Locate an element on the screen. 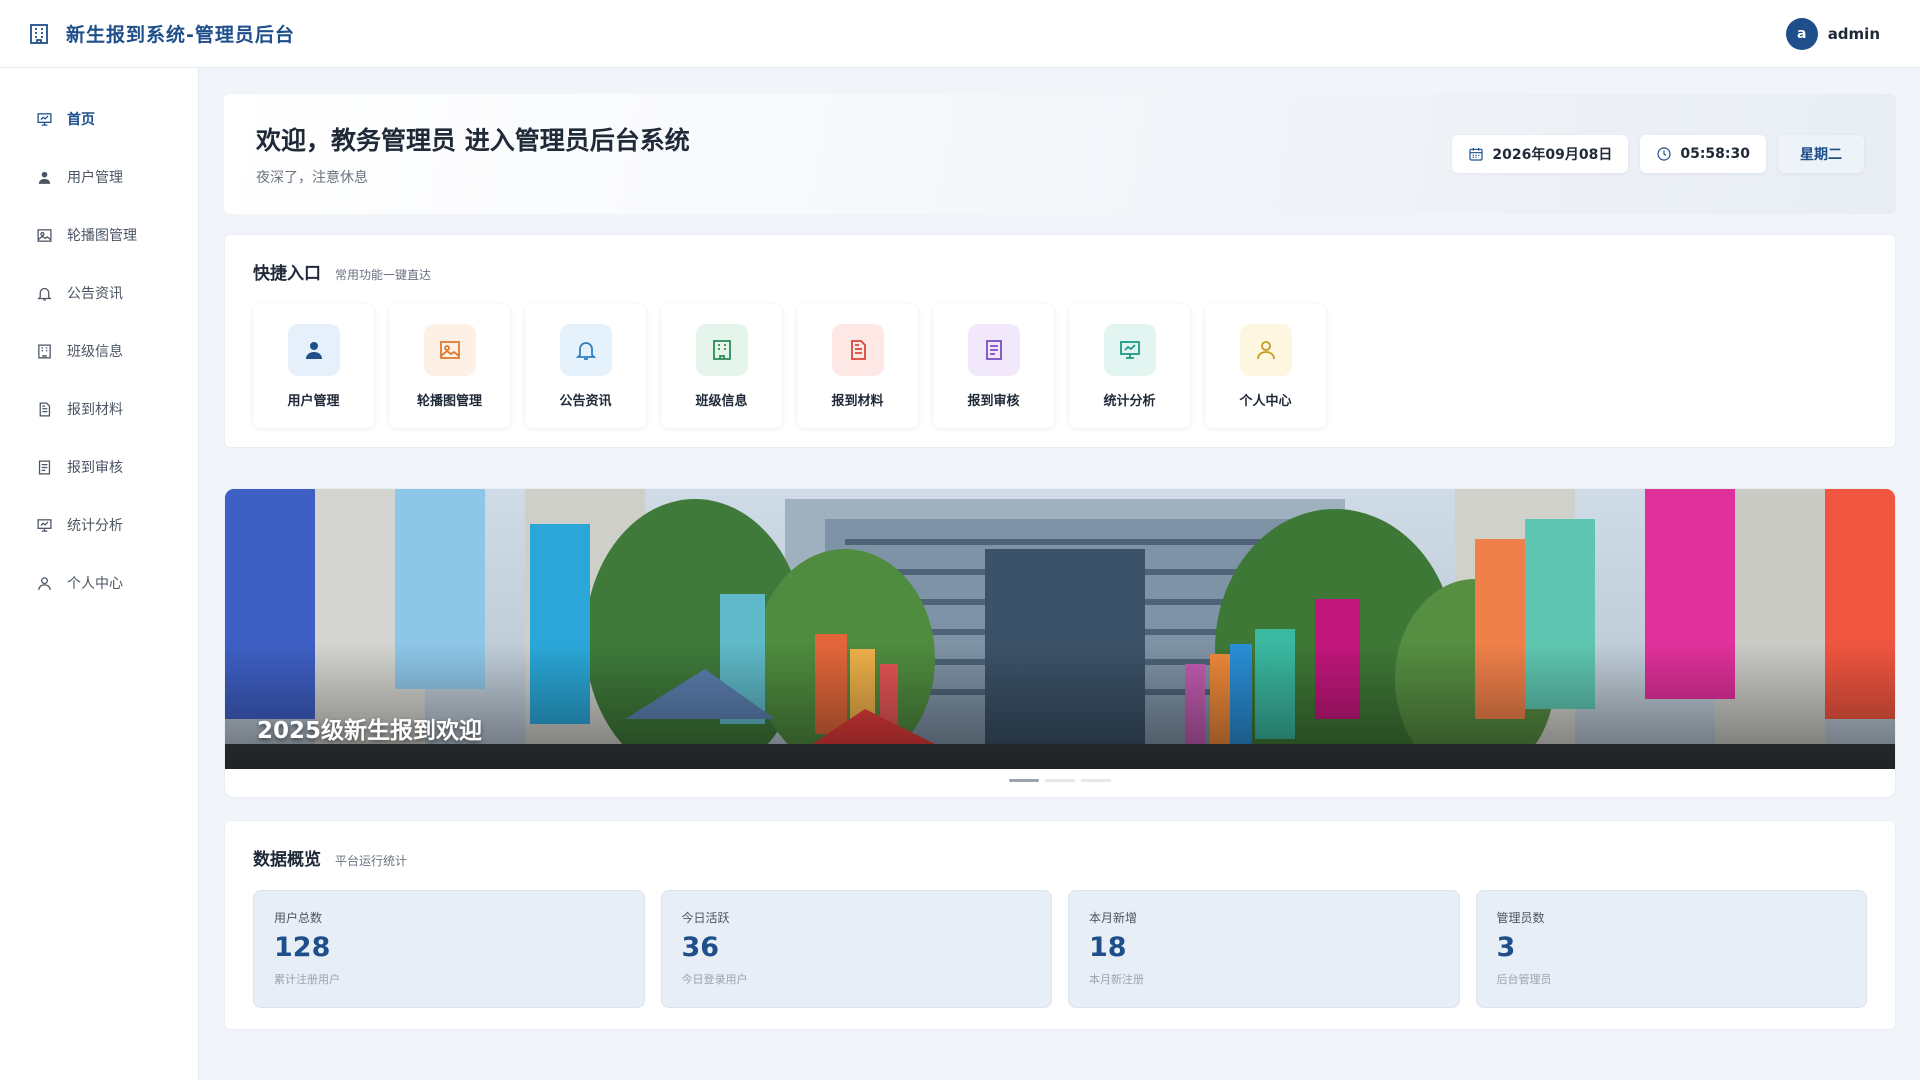 The height and width of the screenshot is (1080, 1920). sidebar-item-review: 报到审核 is located at coordinates (99, 467).